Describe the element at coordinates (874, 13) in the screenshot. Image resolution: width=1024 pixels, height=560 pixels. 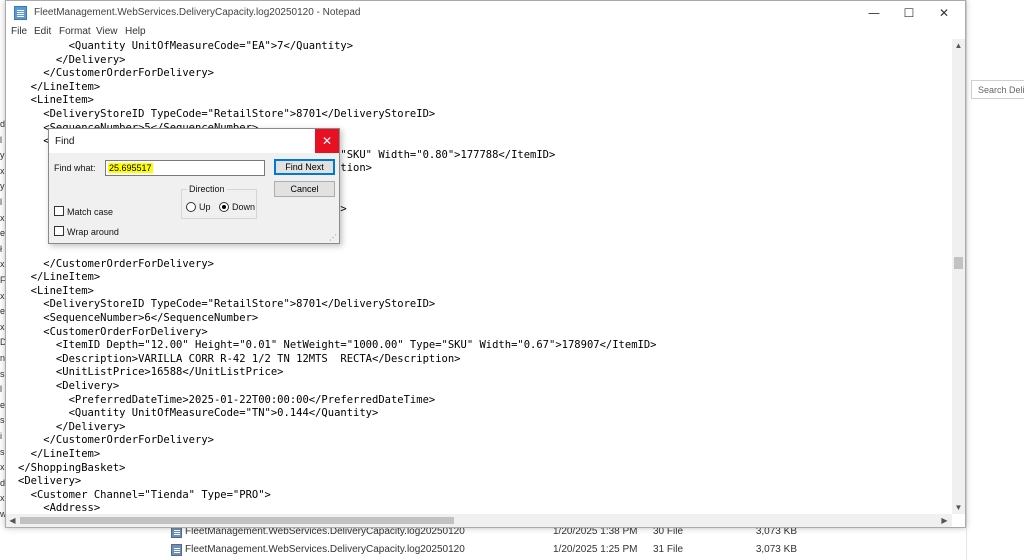
I see `minimize-button: —` at that location.